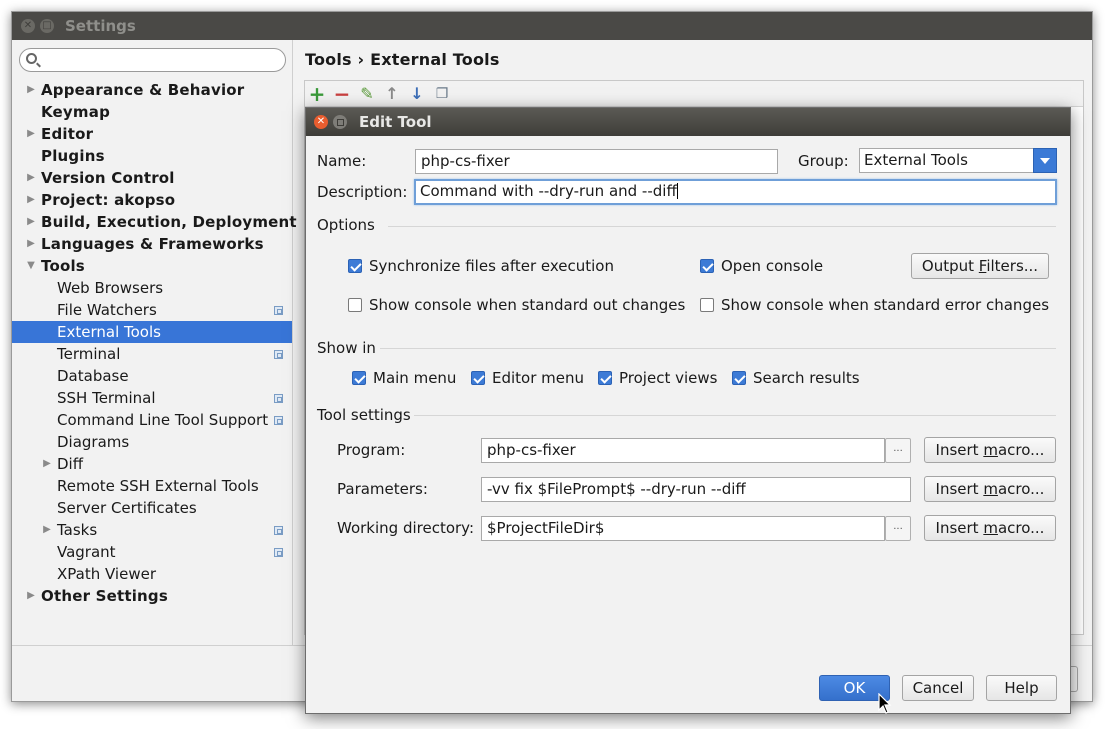 The height and width of the screenshot is (729, 1108). I want to click on tree-item-label: Tools, so click(63, 266).